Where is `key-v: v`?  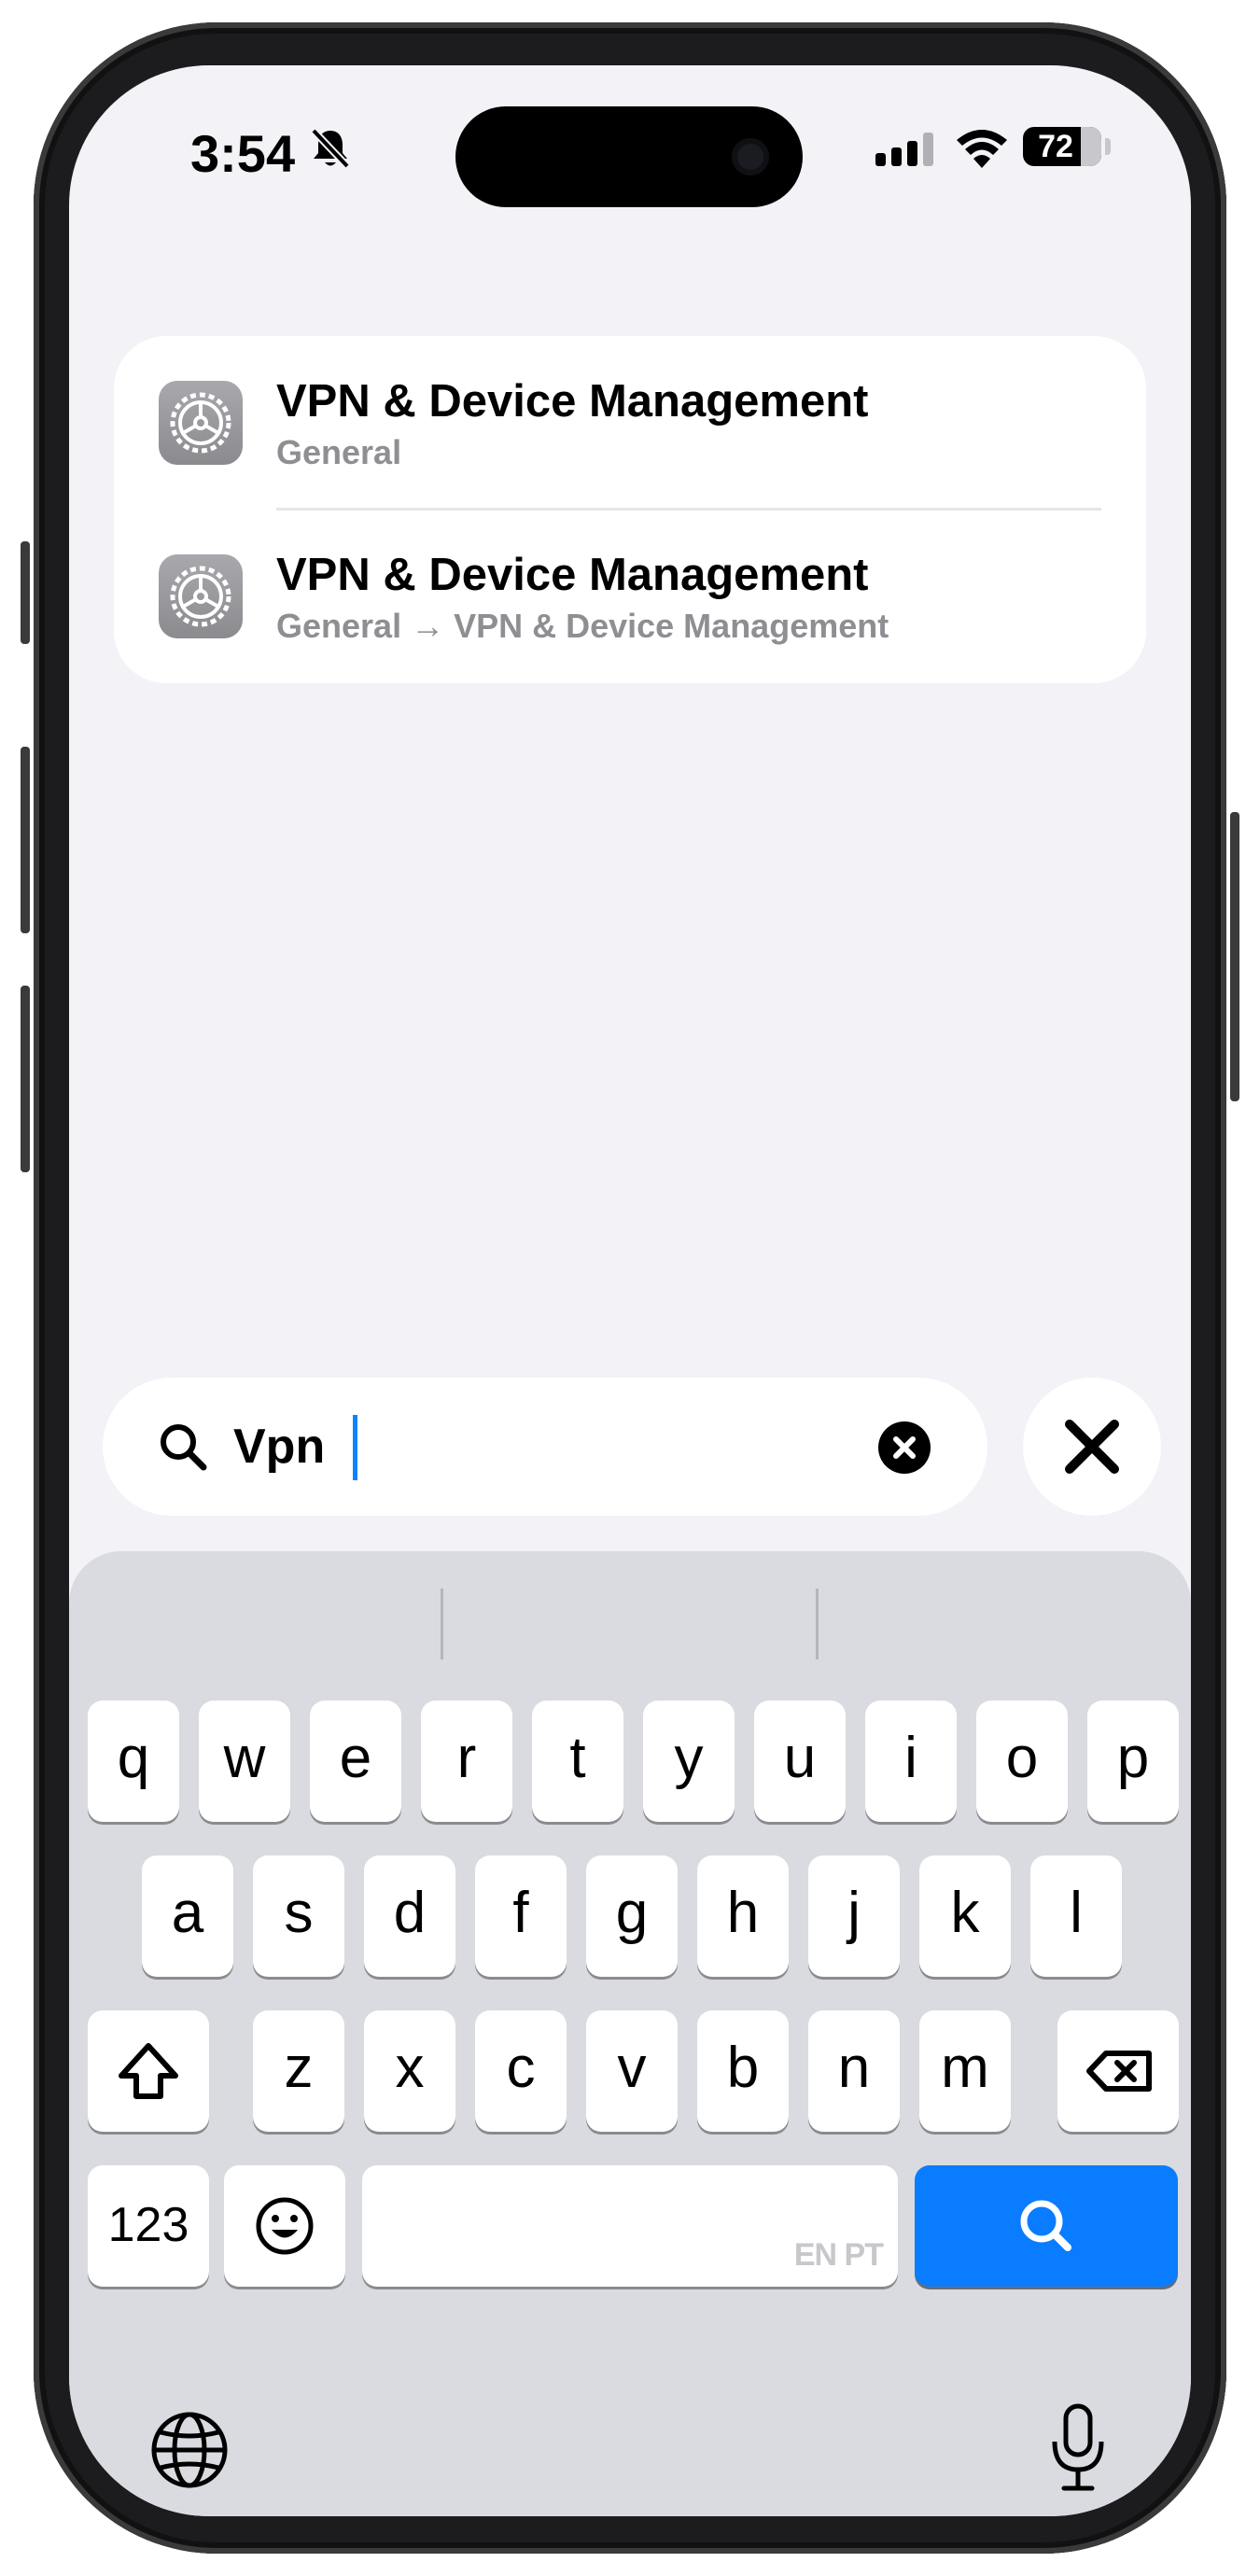
key-v: v is located at coordinates (632, 2071).